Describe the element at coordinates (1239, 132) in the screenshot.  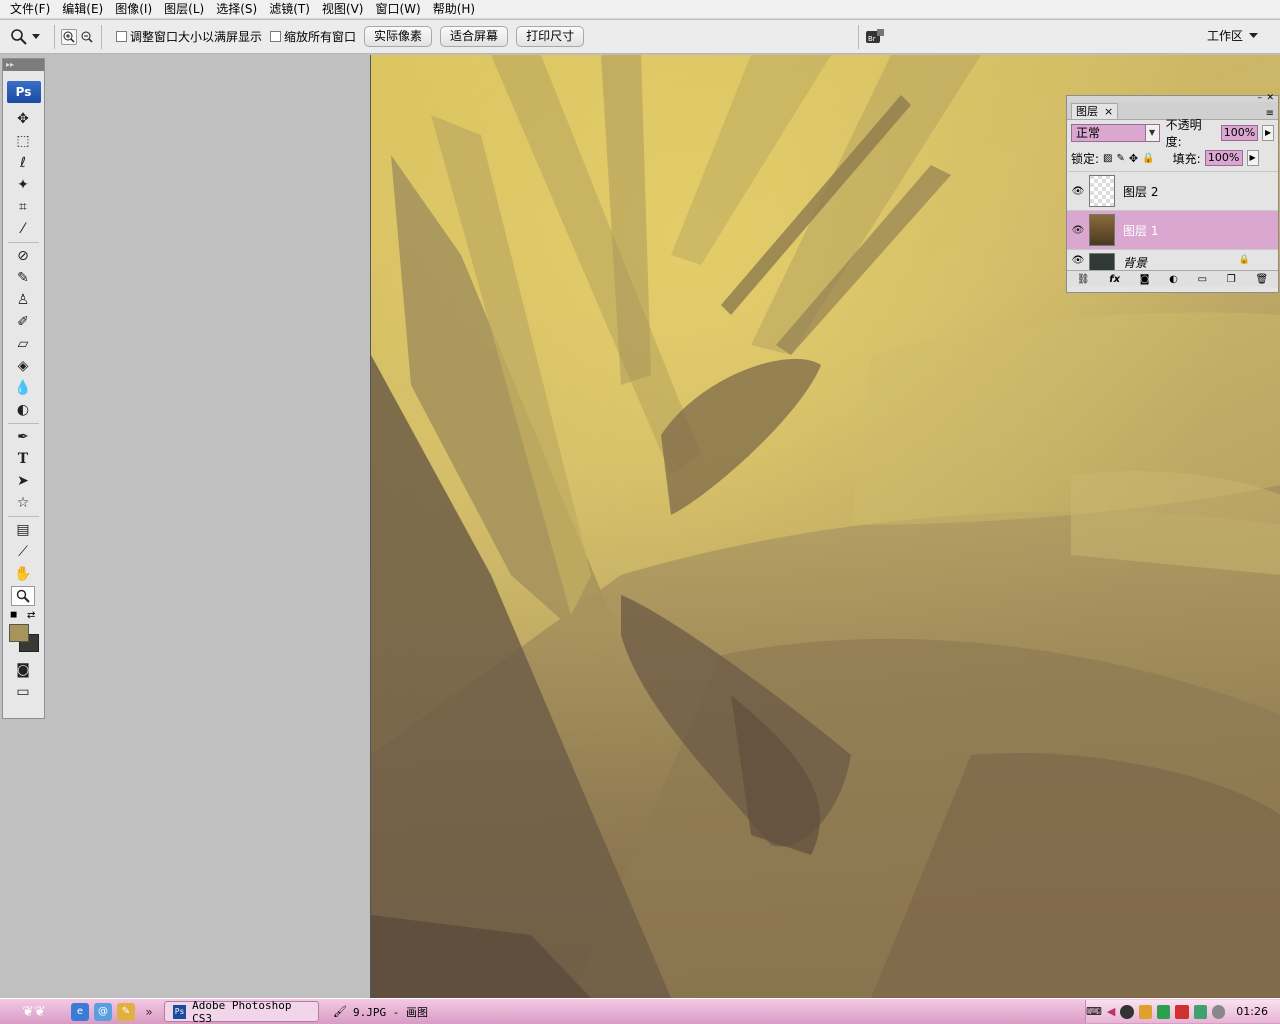
I see `opacity-input: 100%` at that location.